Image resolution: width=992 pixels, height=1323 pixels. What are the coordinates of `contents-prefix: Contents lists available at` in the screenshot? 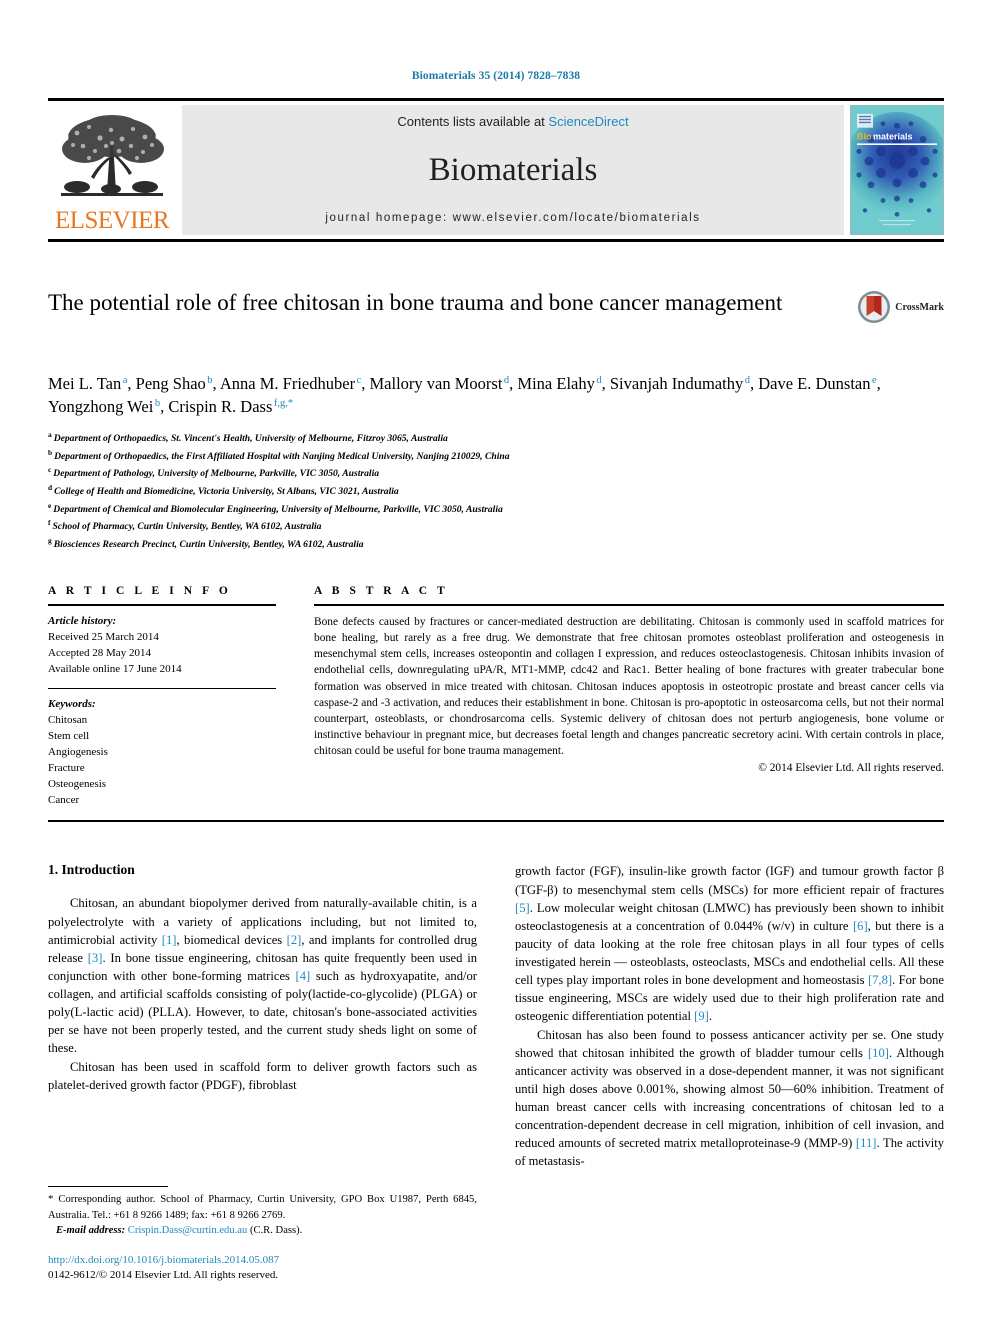 It's located at (473, 121).